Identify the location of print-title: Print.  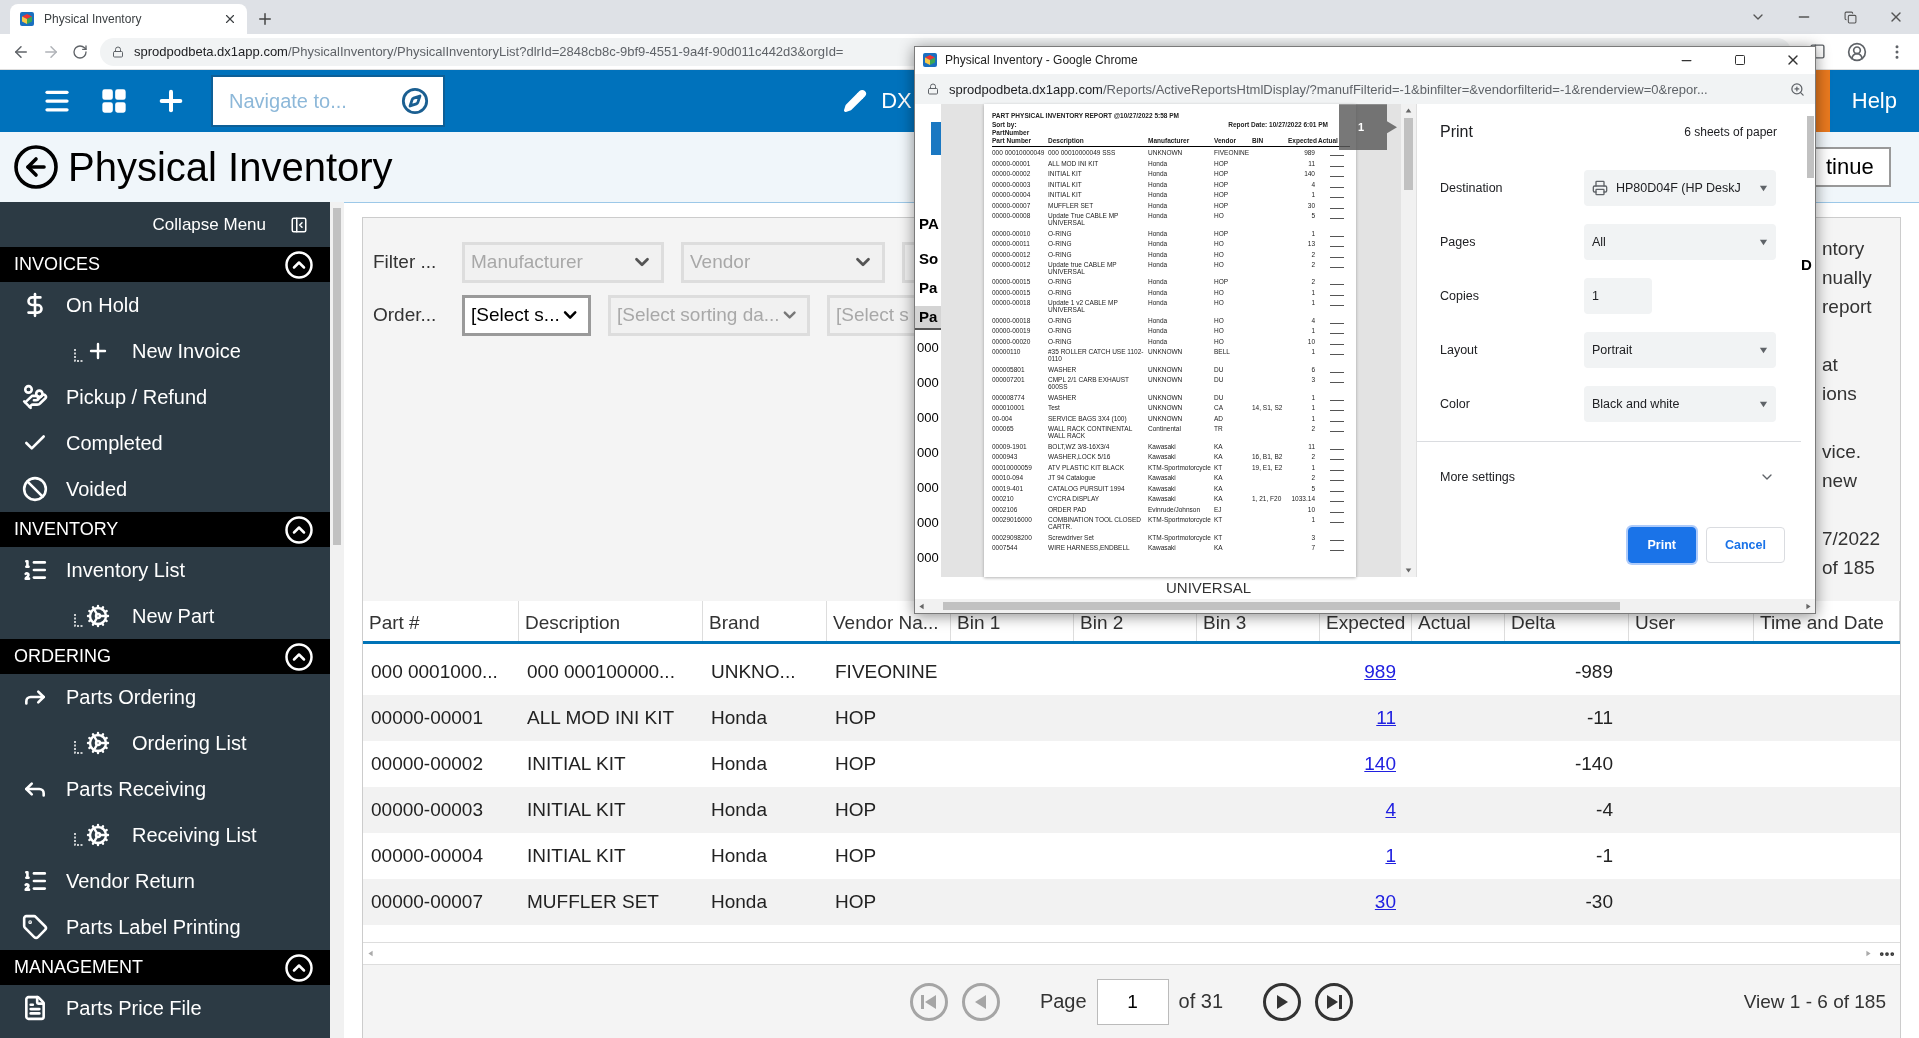
(1456, 132).